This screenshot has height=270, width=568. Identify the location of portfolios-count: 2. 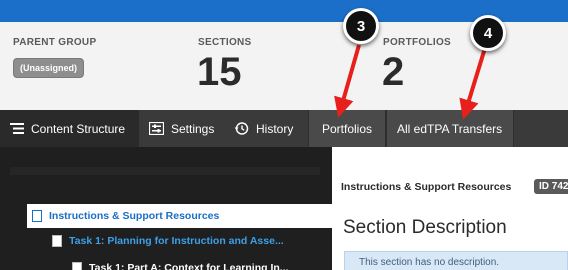
(393, 72).